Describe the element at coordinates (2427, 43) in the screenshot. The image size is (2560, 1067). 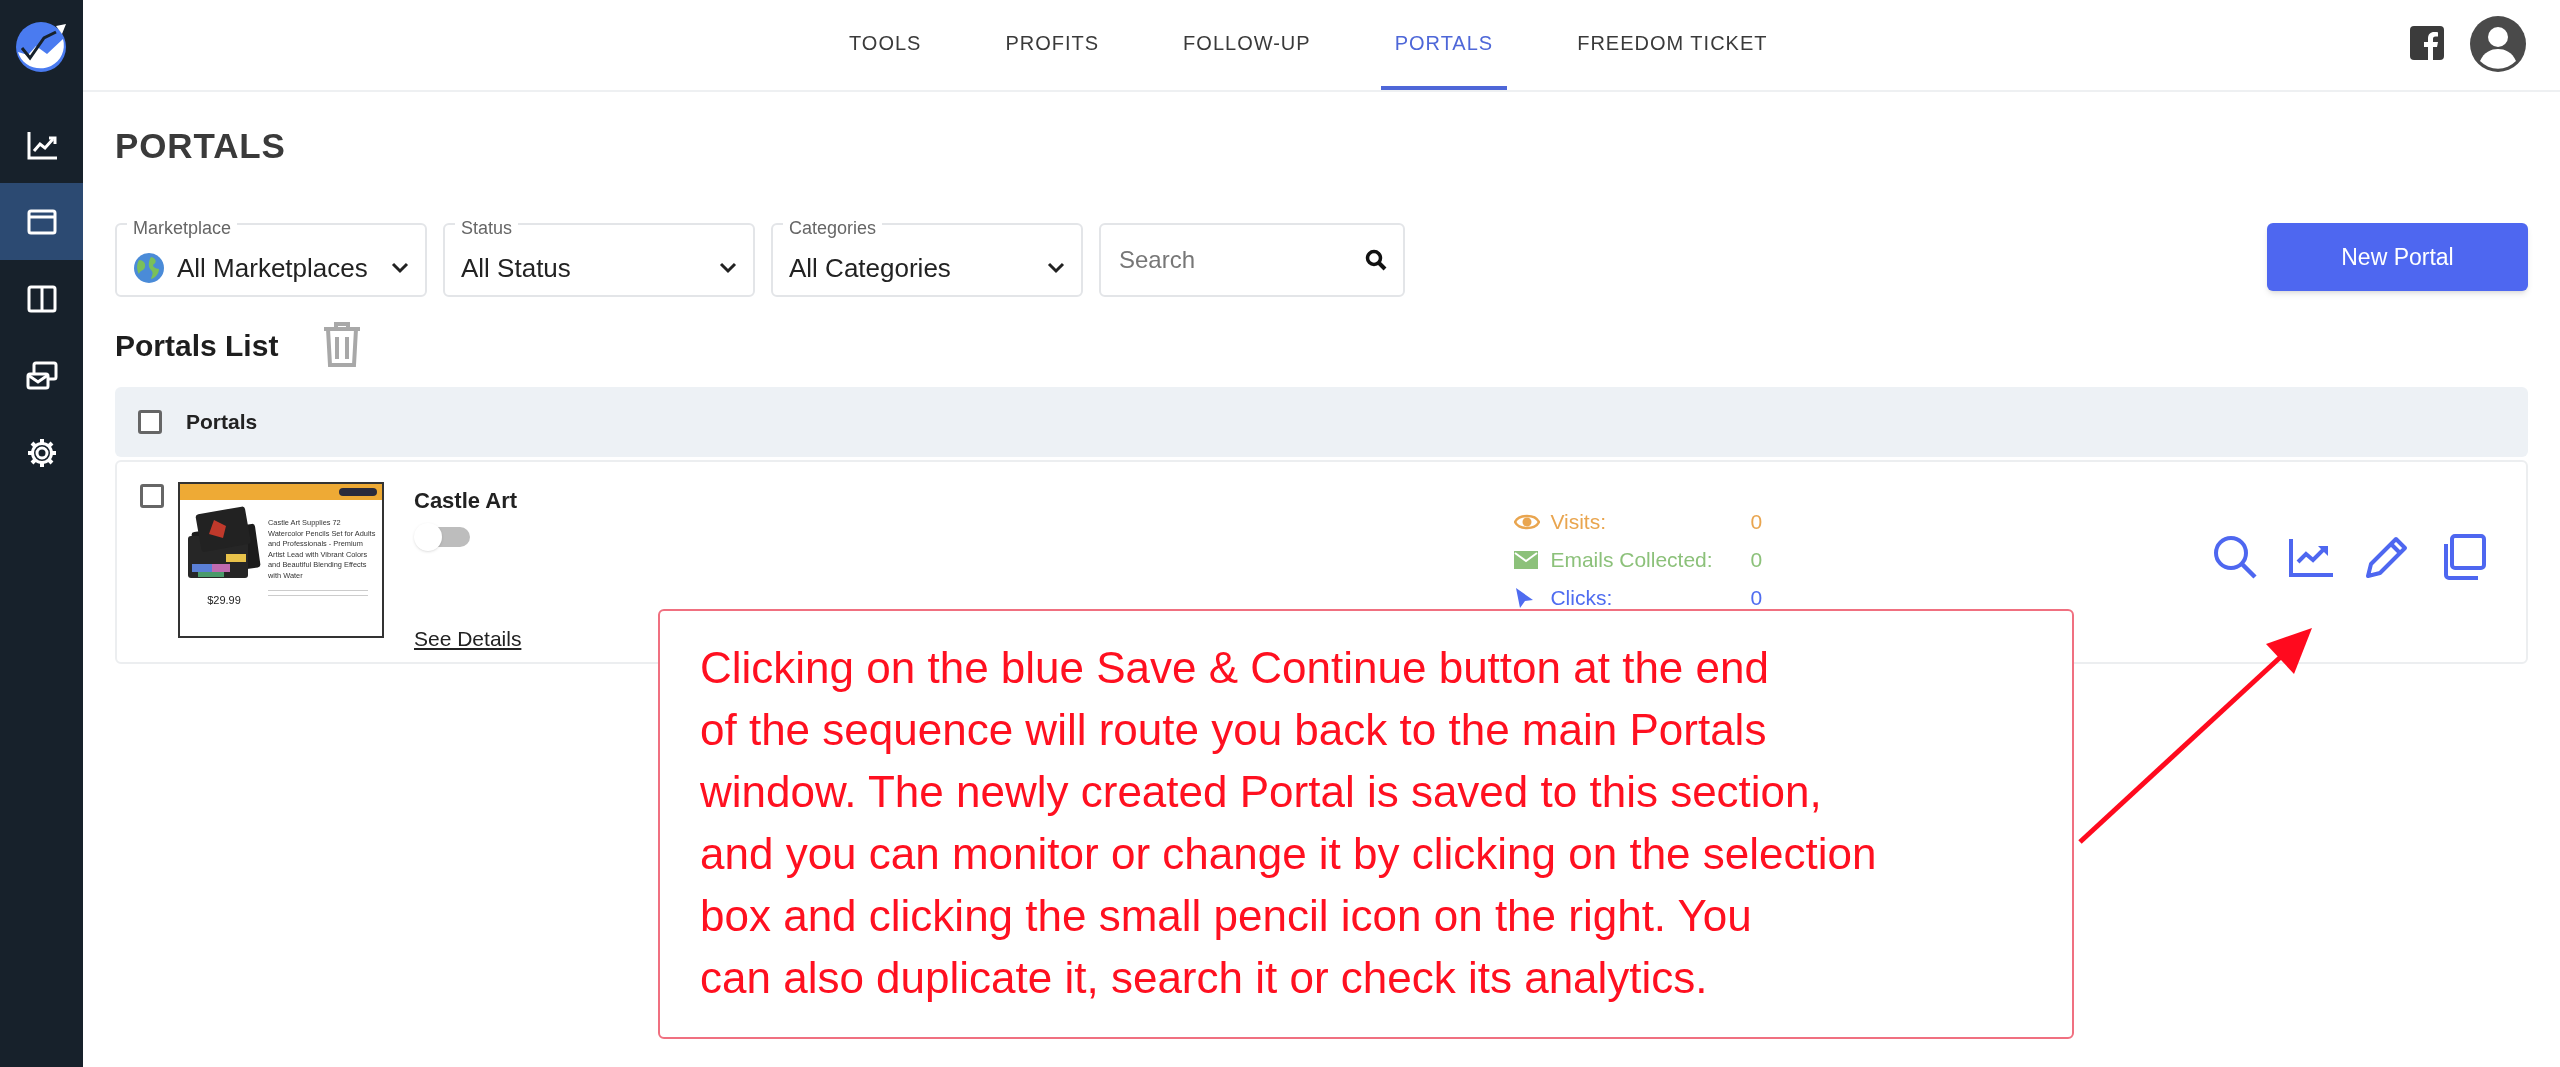
I see `facebook-icon` at that location.